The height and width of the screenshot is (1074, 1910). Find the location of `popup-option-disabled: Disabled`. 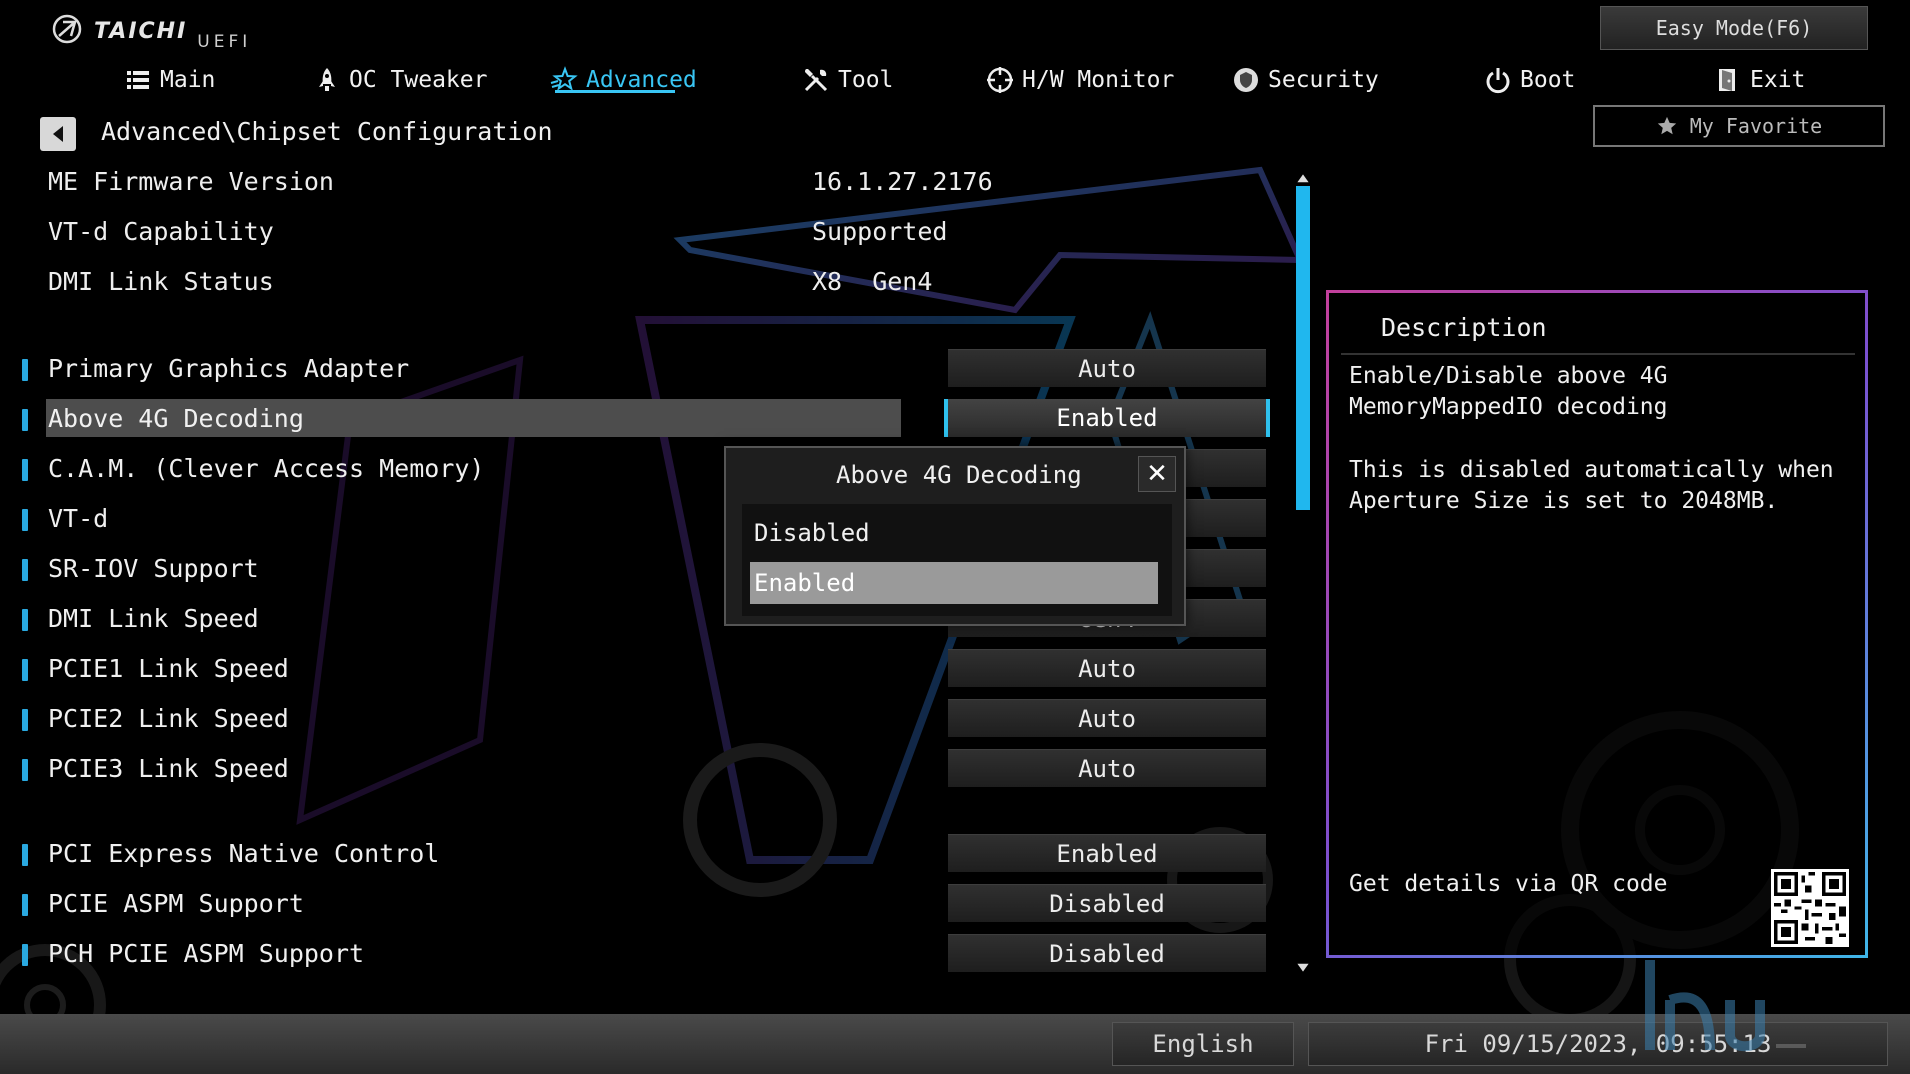

popup-option-disabled: Disabled is located at coordinates (957, 533).